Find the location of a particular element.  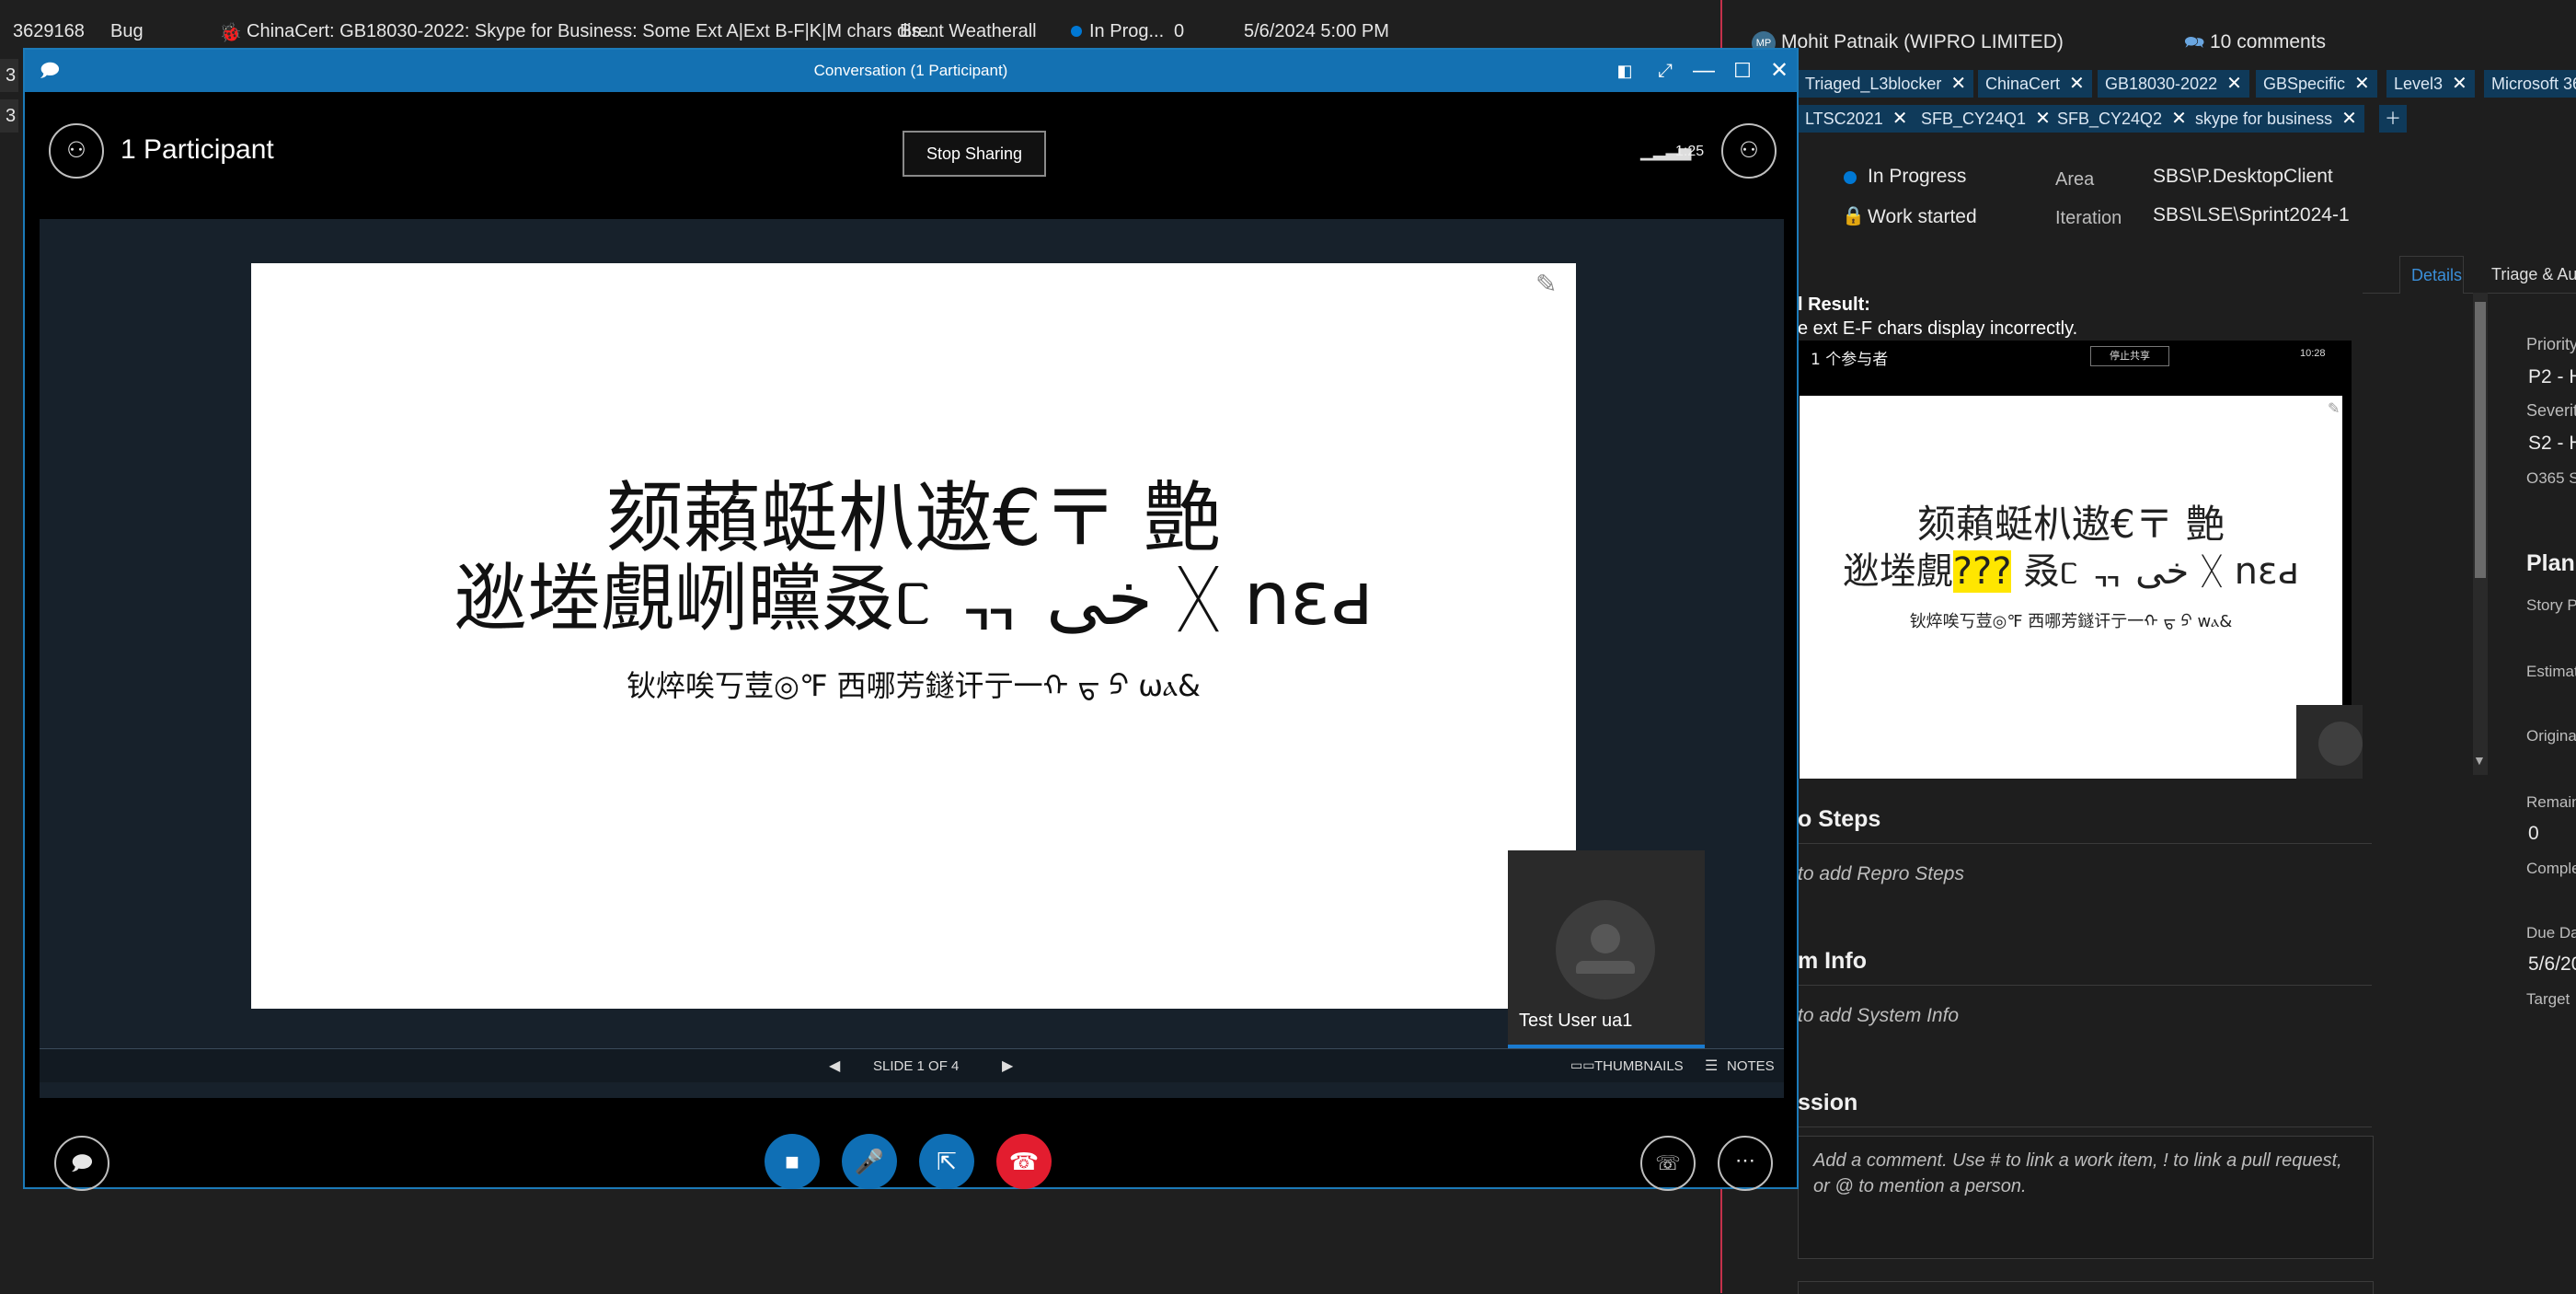

notes-button: NOTES is located at coordinates (1751, 1066).